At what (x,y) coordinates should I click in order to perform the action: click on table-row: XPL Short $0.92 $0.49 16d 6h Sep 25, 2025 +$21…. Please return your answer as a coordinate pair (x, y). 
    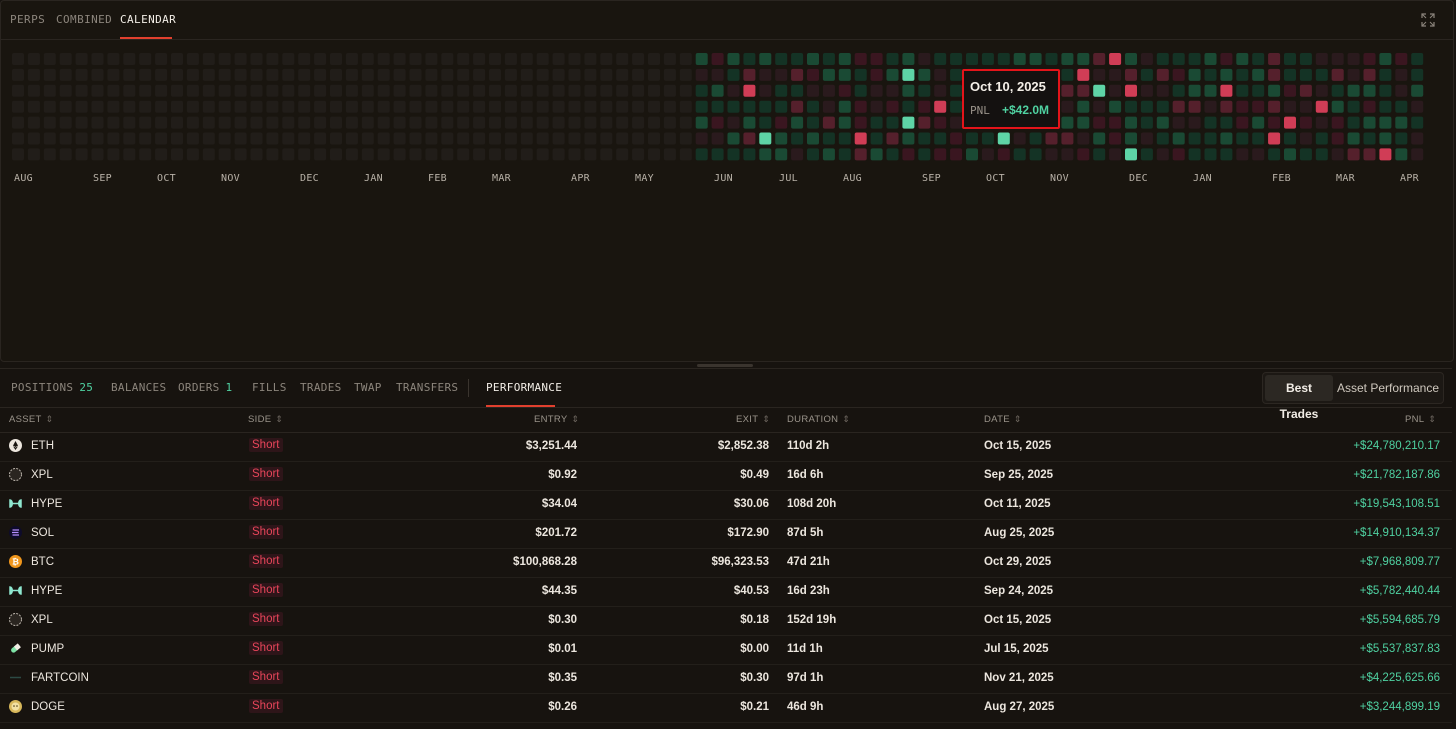
    Looking at the image, I should click on (726, 476).